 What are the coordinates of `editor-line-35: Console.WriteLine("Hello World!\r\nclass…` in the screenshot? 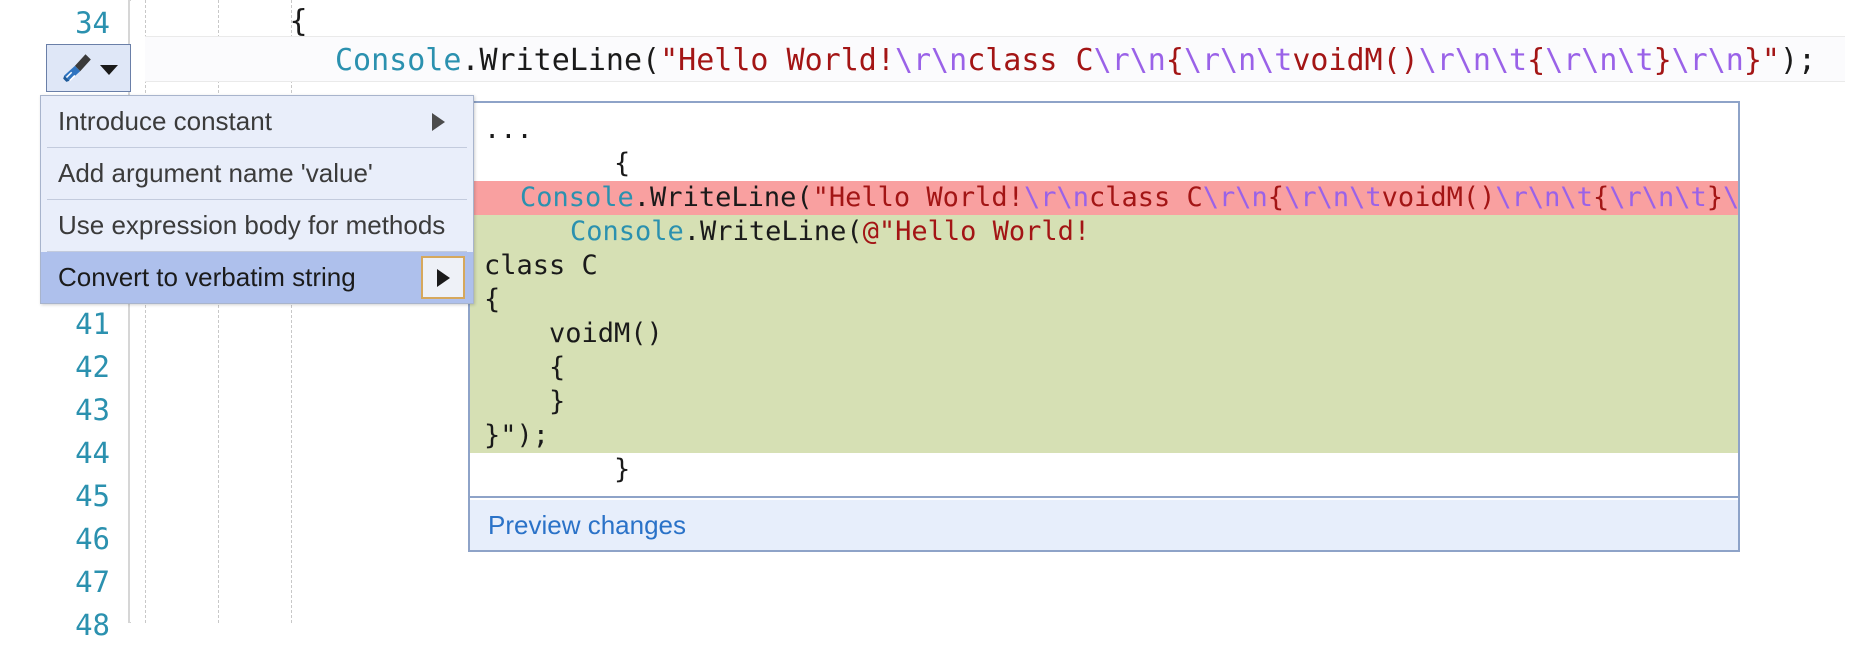 It's located at (1075, 60).